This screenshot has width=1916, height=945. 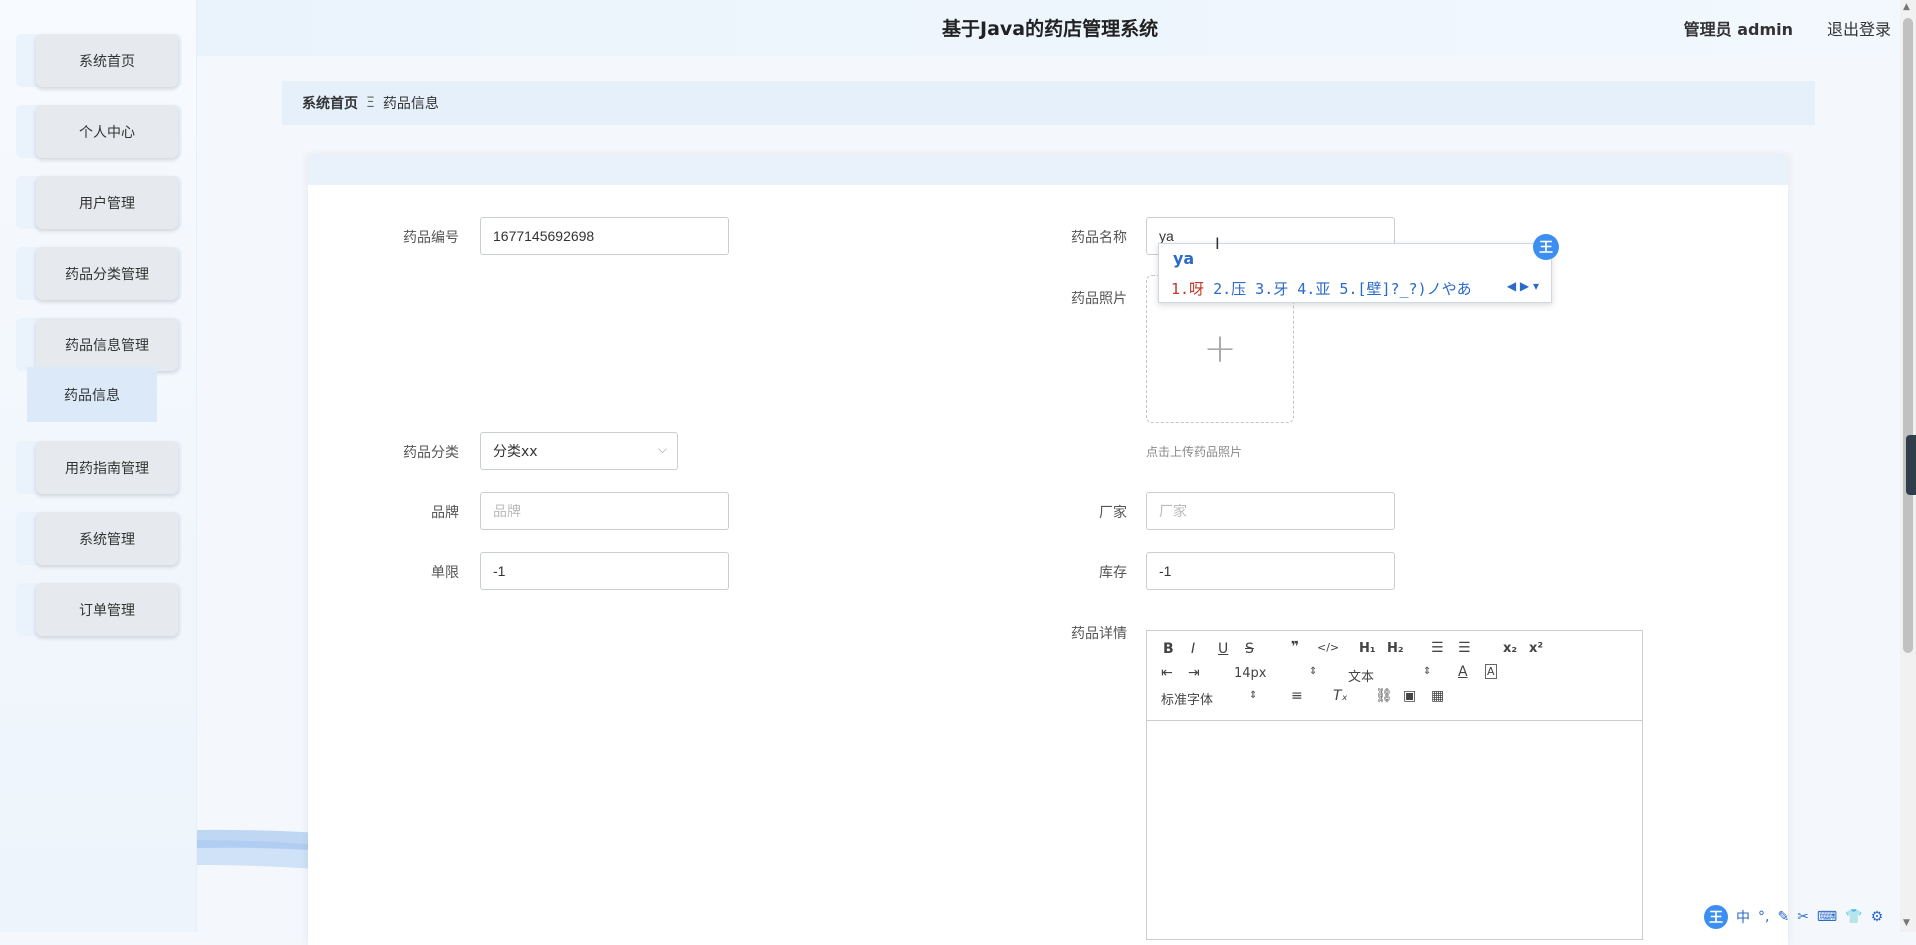 What do you see at coordinates (1253, 695) in the screenshot?
I see `font-family-arrows-icon: ⇕` at bounding box center [1253, 695].